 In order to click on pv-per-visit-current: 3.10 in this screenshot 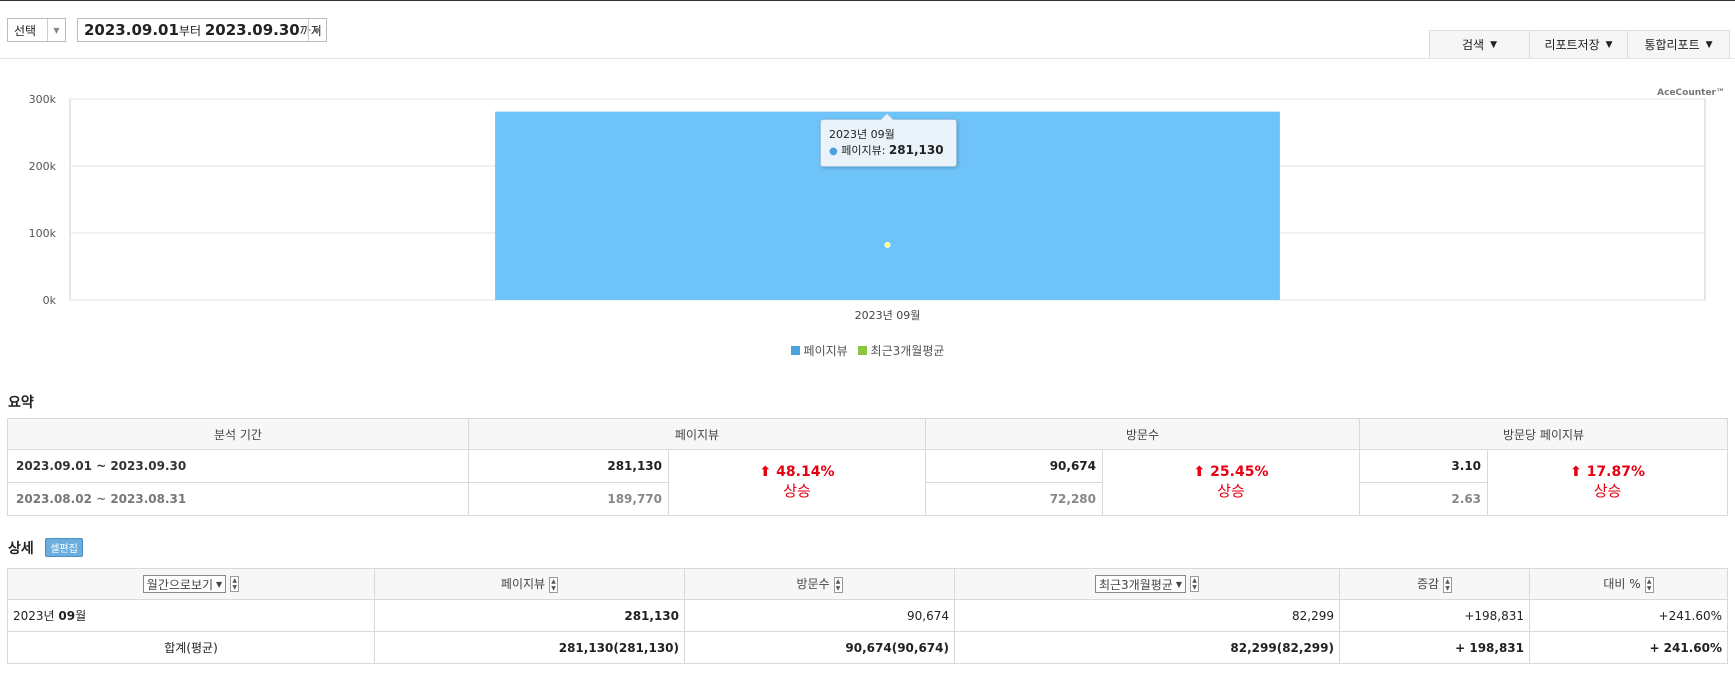, I will do `click(1424, 466)`.